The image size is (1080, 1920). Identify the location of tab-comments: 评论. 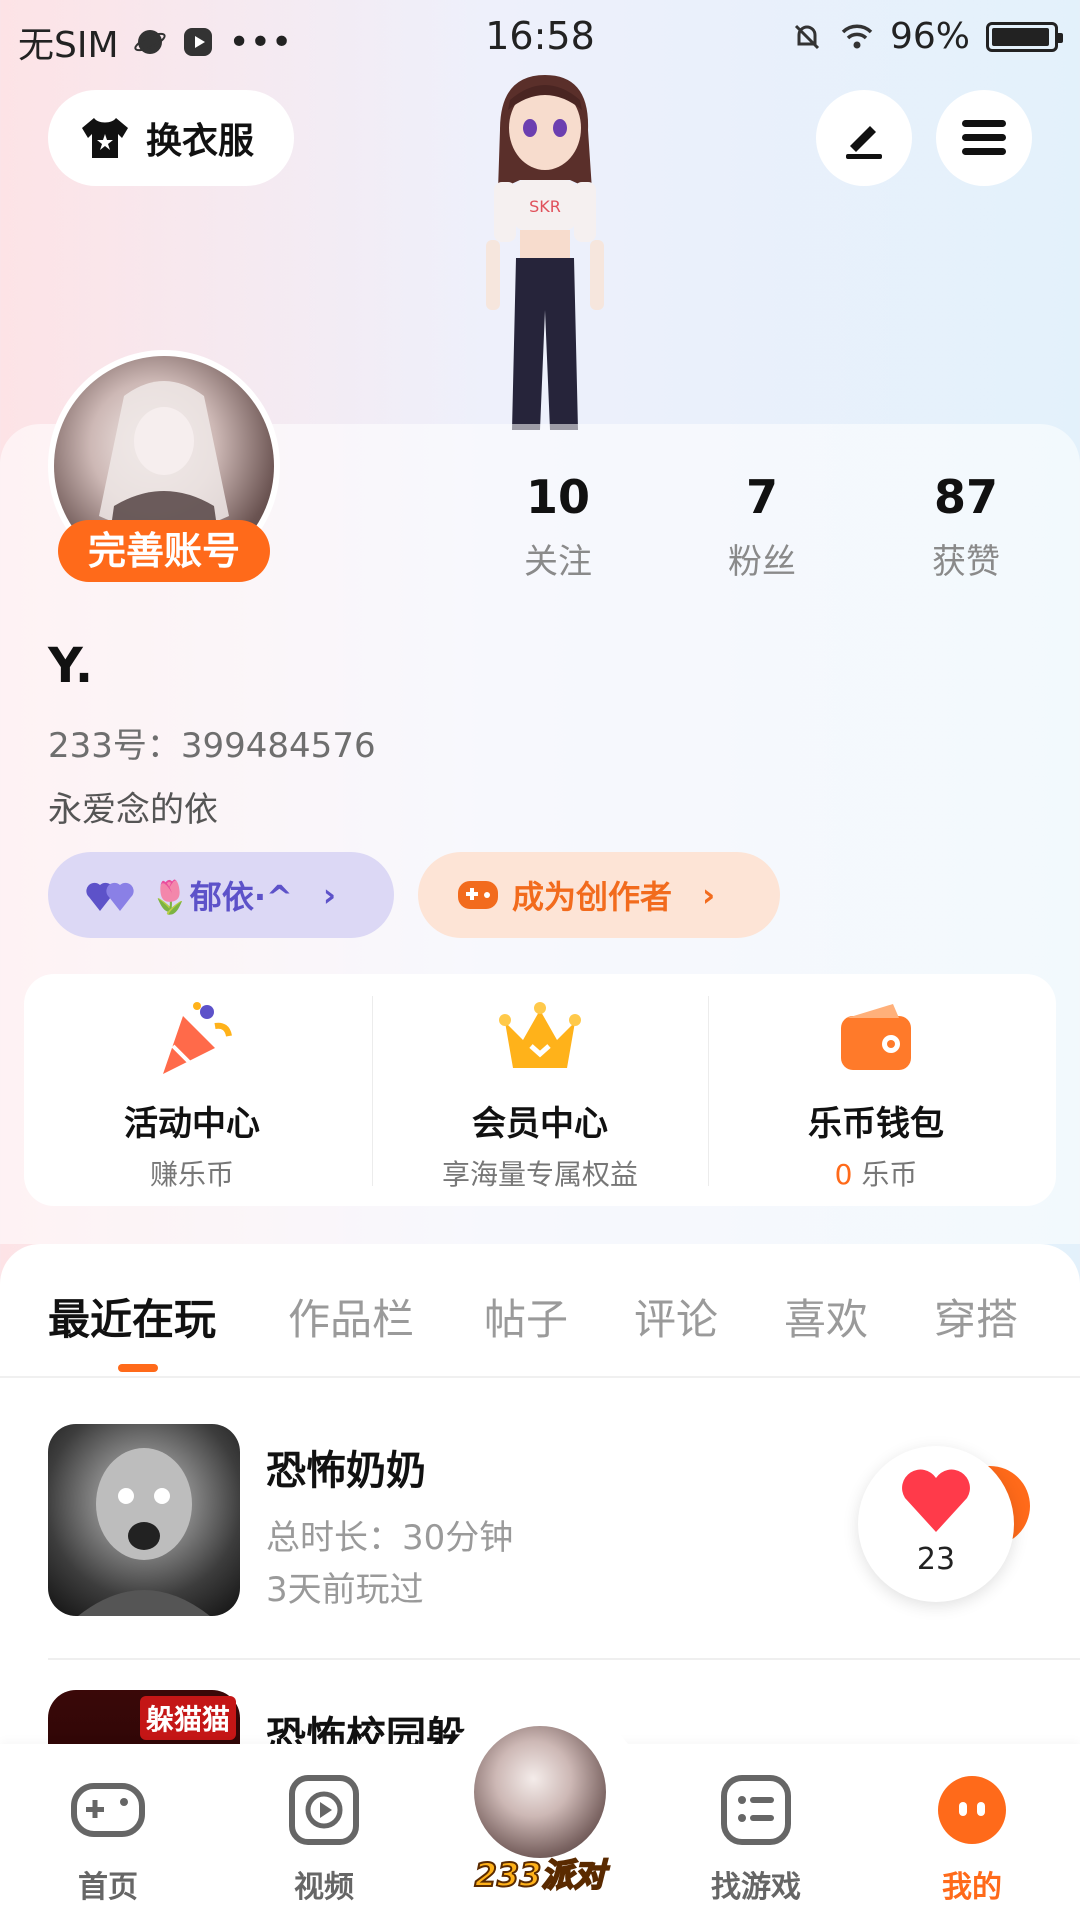
(676, 1316).